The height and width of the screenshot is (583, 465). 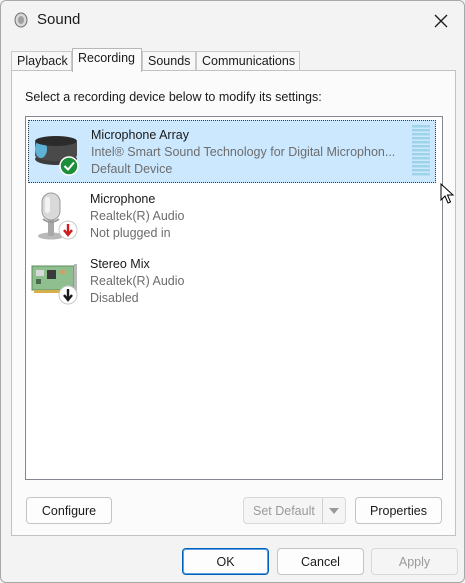 I want to click on set-default-dropdown, so click(x=333, y=510).